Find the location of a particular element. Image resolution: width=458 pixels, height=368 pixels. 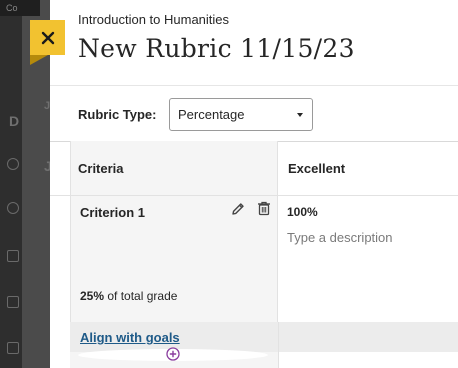

background-topbar: Co is located at coordinates (20, 8).